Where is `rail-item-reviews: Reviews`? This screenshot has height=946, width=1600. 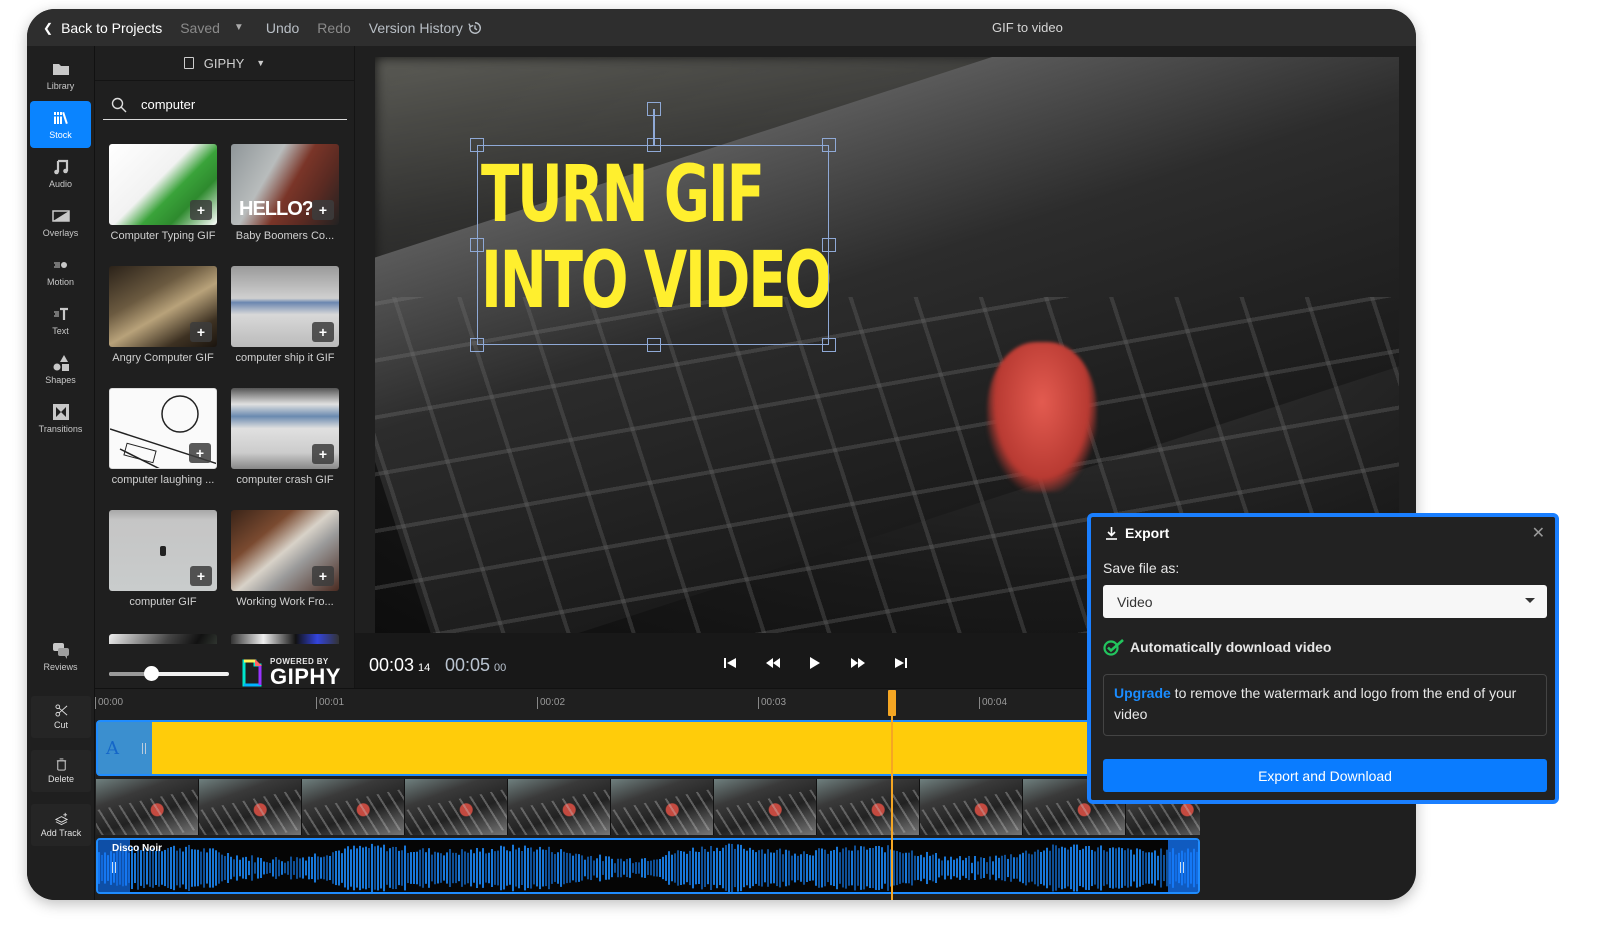
rail-item-reviews: Reviews is located at coordinates (60, 656).